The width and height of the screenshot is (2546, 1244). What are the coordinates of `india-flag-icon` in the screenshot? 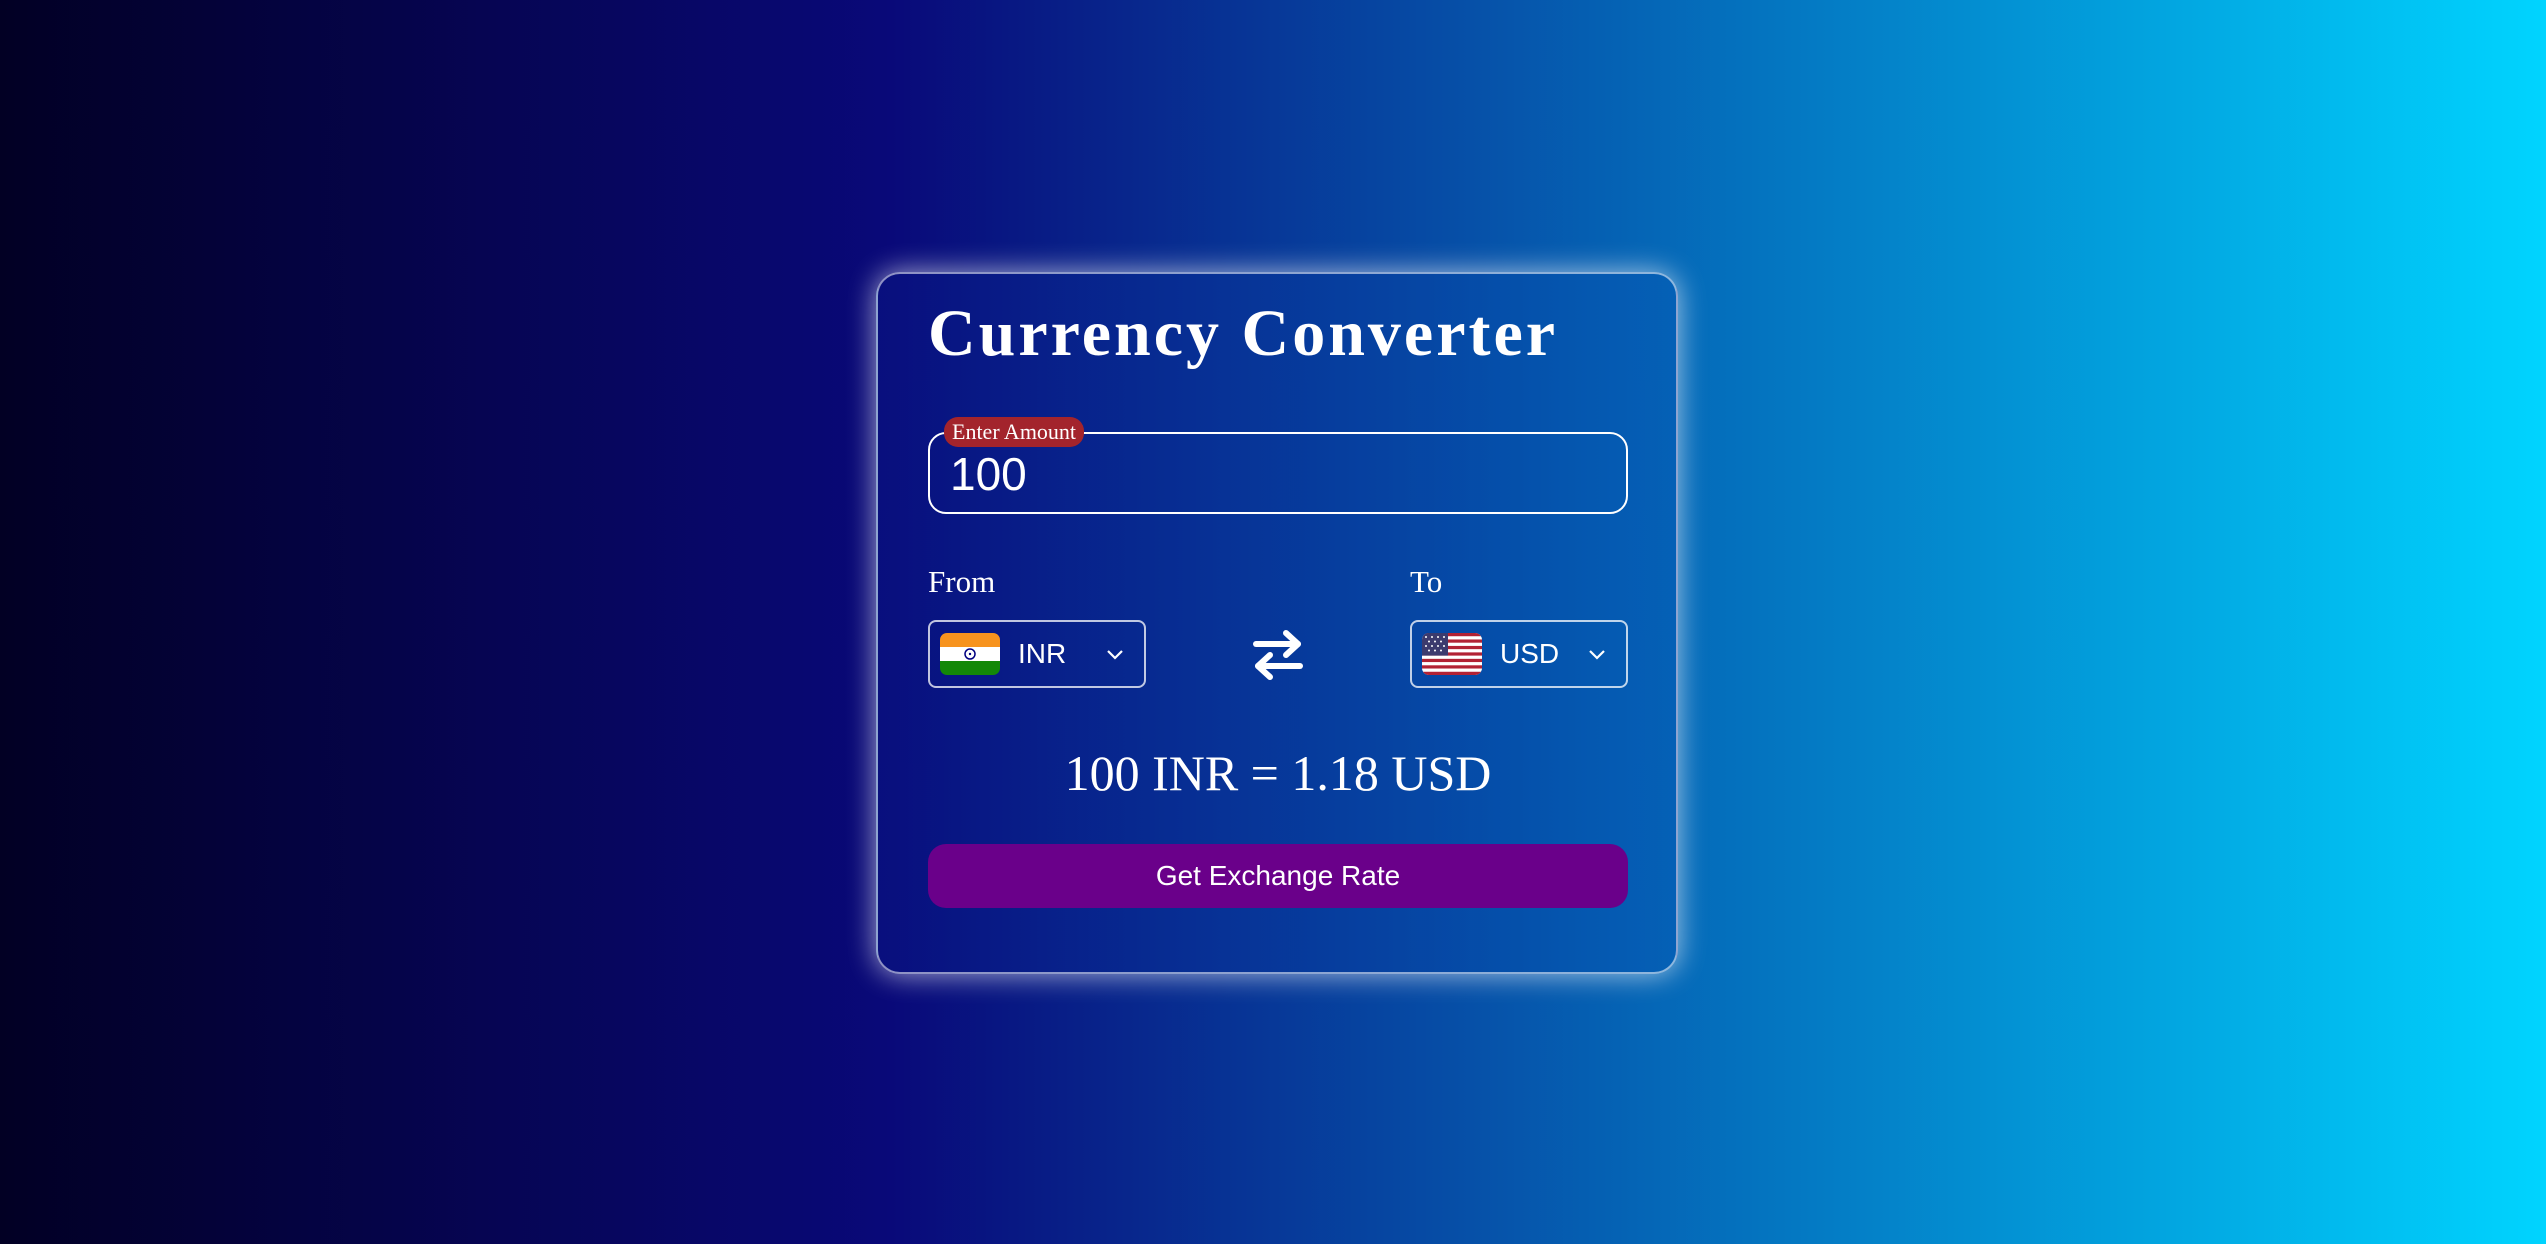 It's located at (970, 654).